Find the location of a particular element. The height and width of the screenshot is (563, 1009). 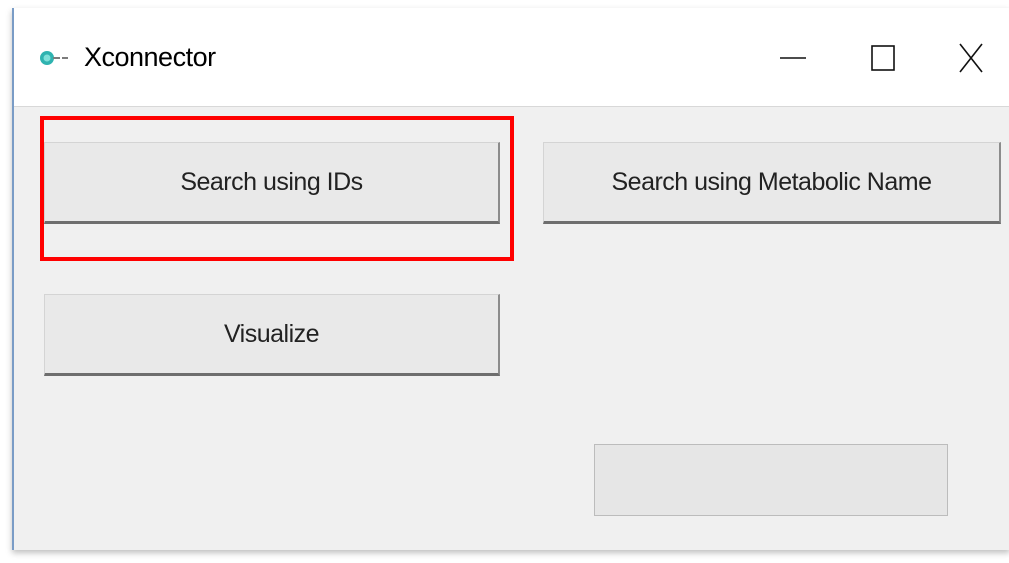

maximize-button is located at coordinates (884, 58).